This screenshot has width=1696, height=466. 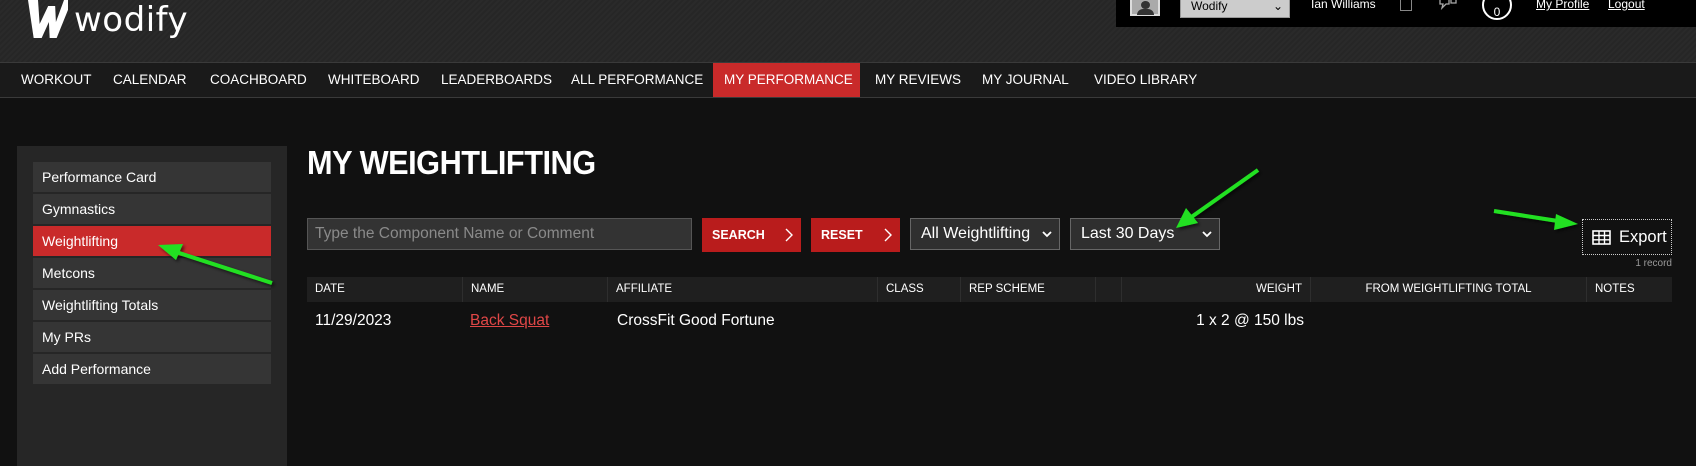 What do you see at coordinates (56, 80) in the screenshot?
I see `nav-workout: WORKOUT` at bounding box center [56, 80].